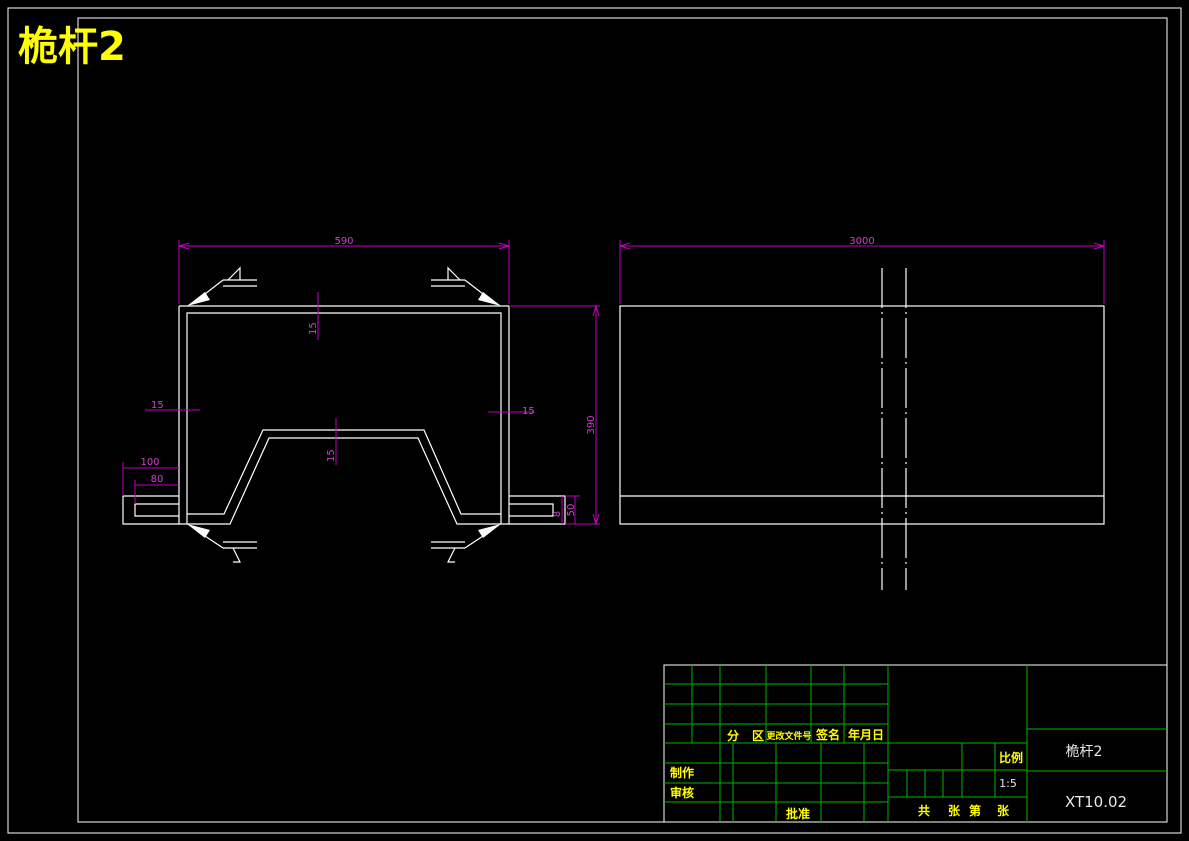  What do you see at coordinates (222, 286) in the screenshot?
I see `weld-symbol-top-left` at bounding box center [222, 286].